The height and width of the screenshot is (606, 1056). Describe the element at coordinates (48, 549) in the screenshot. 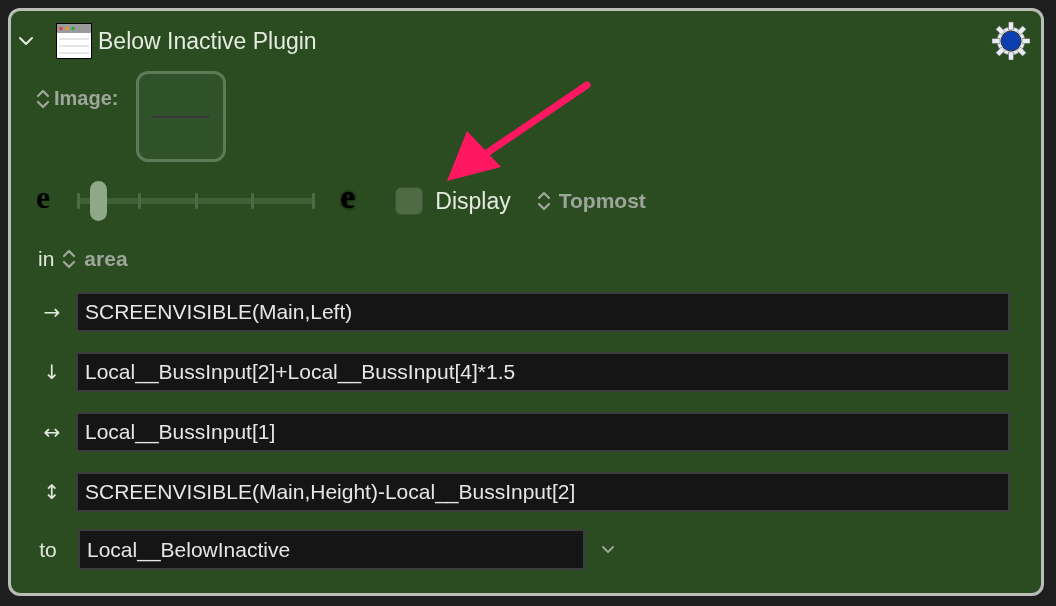

I see `to-label: to` at that location.